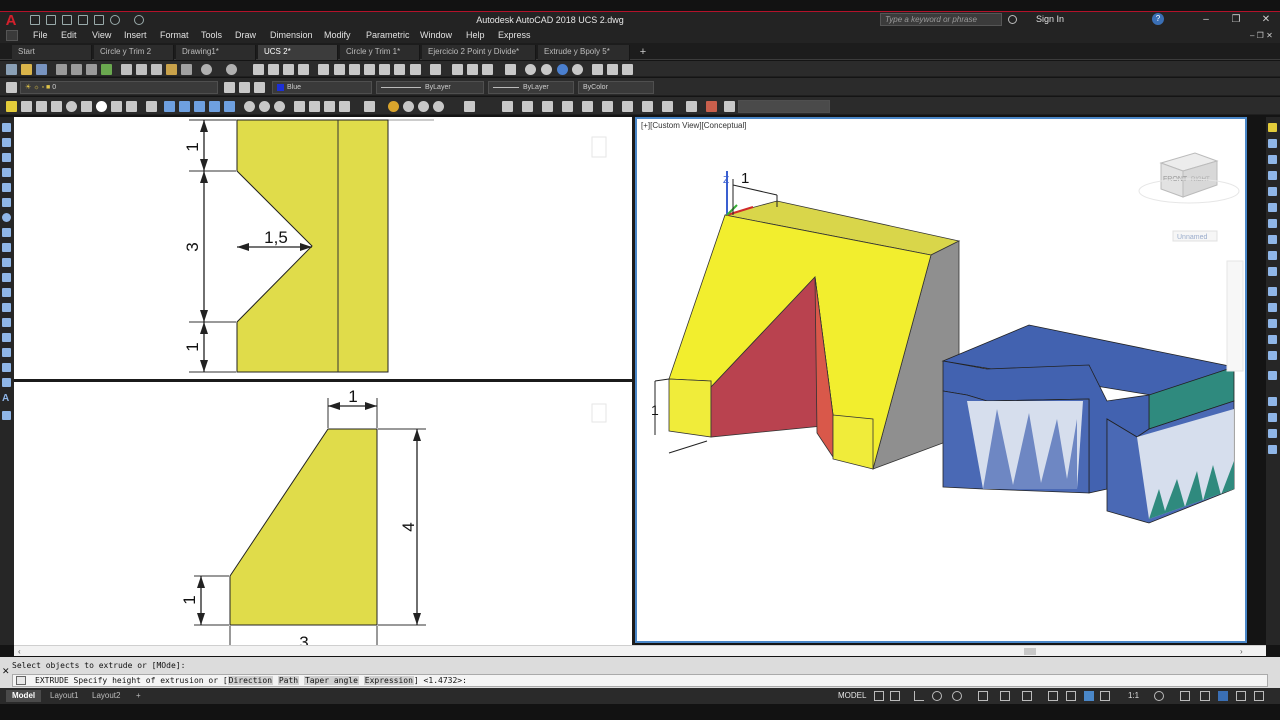 This screenshot has height=720, width=1280. I want to click on option-path: Path, so click(288, 680).